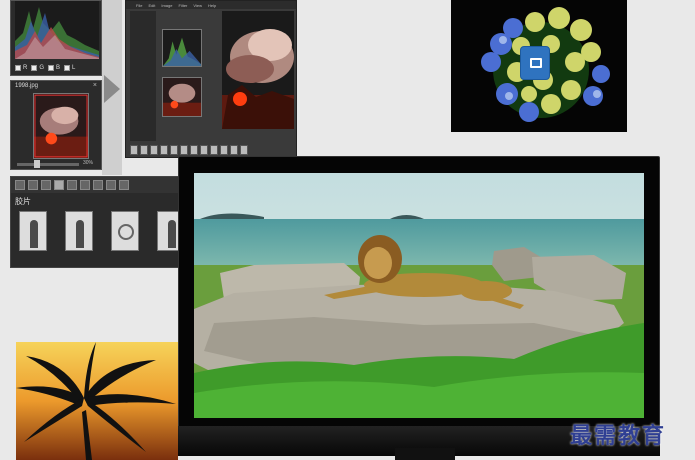 Image resolution: width=695 pixels, height=460 pixels. What do you see at coordinates (37, 164) in the screenshot?
I see `zoom-slider-handle` at bounding box center [37, 164].